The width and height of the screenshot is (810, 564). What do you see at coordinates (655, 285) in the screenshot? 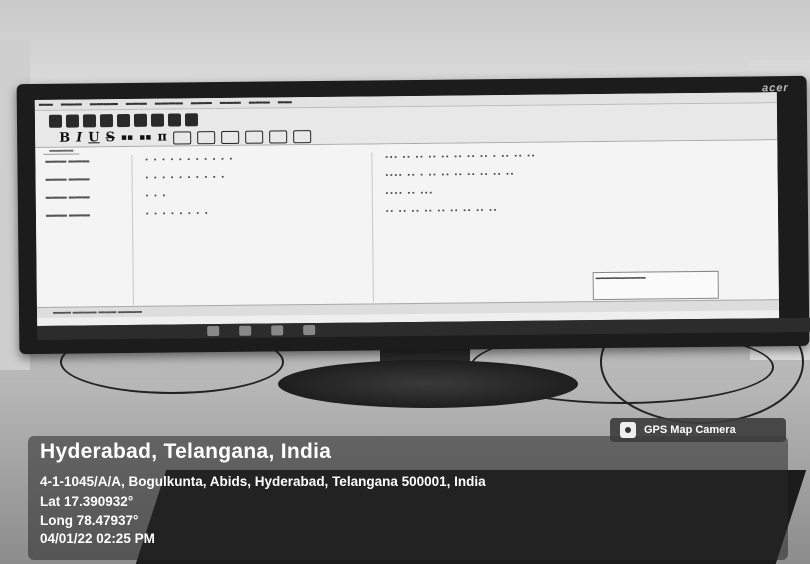
I see `notification-popup: ▬▬▬▬▬▬▬▬▬▬` at bounding box center [655, 285].